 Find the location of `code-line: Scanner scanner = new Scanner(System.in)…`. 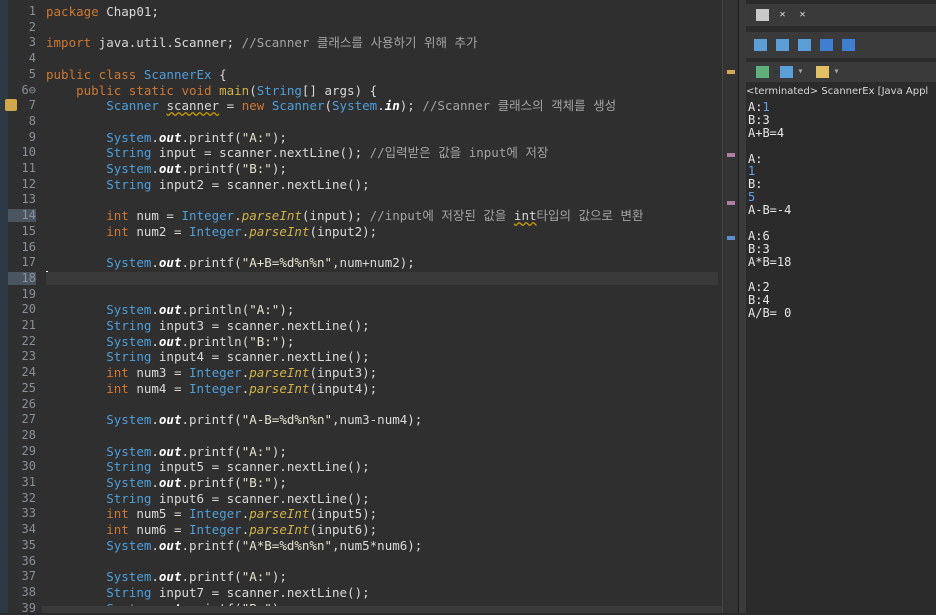

code-line: Scanner scanner = new Scanner(System.in)… is located at coordinates (382, 105).